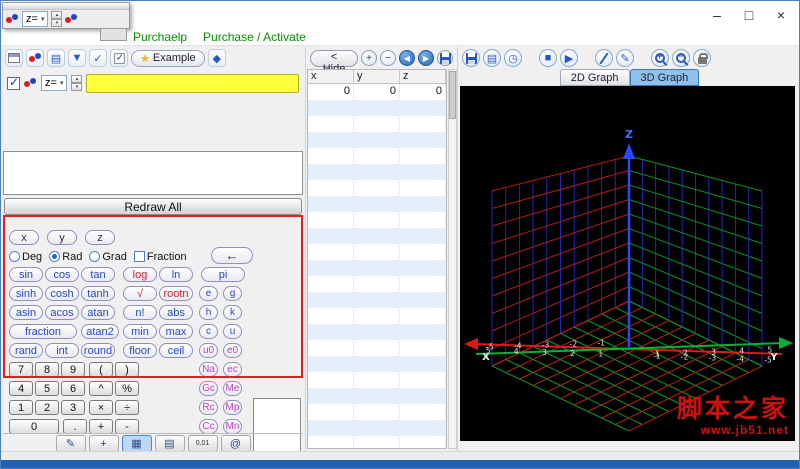 This screenshot has width=800, height=469. I want to click on filter-icon: ▼, so click(77, 58).